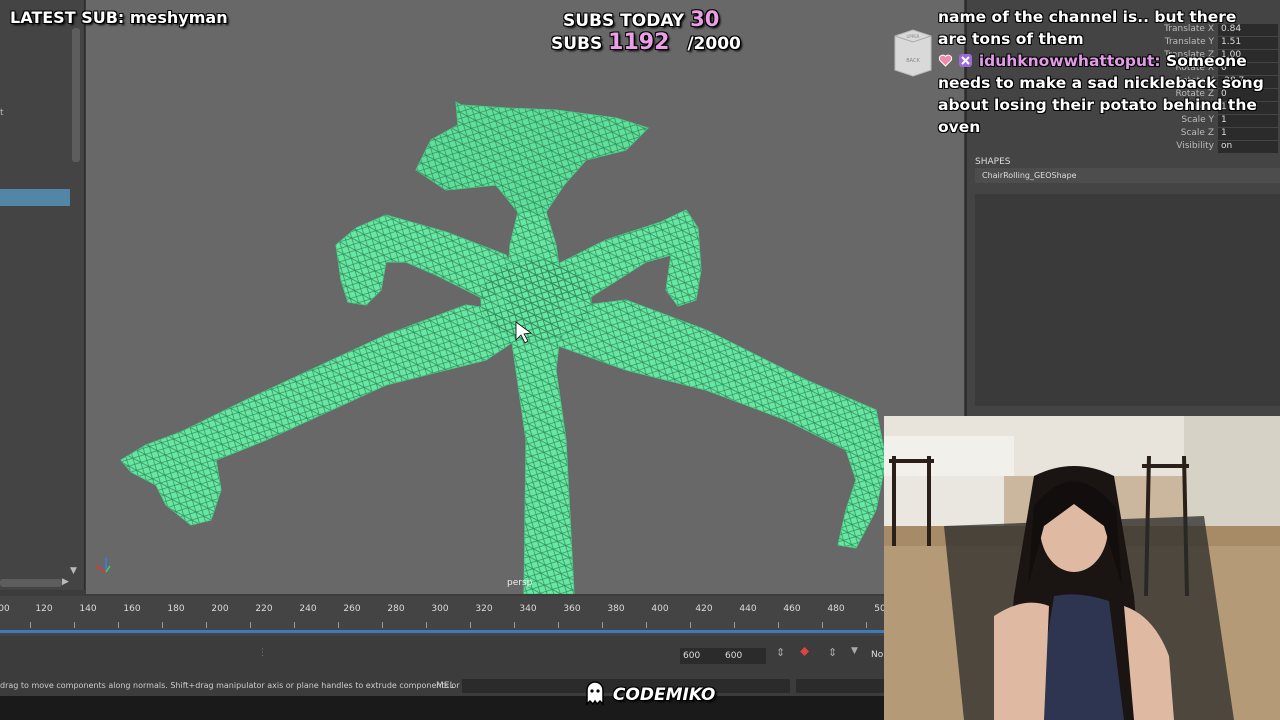 Image resolution: width=1280 pixels, height=720 pixels. What do you see at coordinates (1082, 568) in the screenshot?
I see `webcam-feed` at bounding box center [1082, 568].